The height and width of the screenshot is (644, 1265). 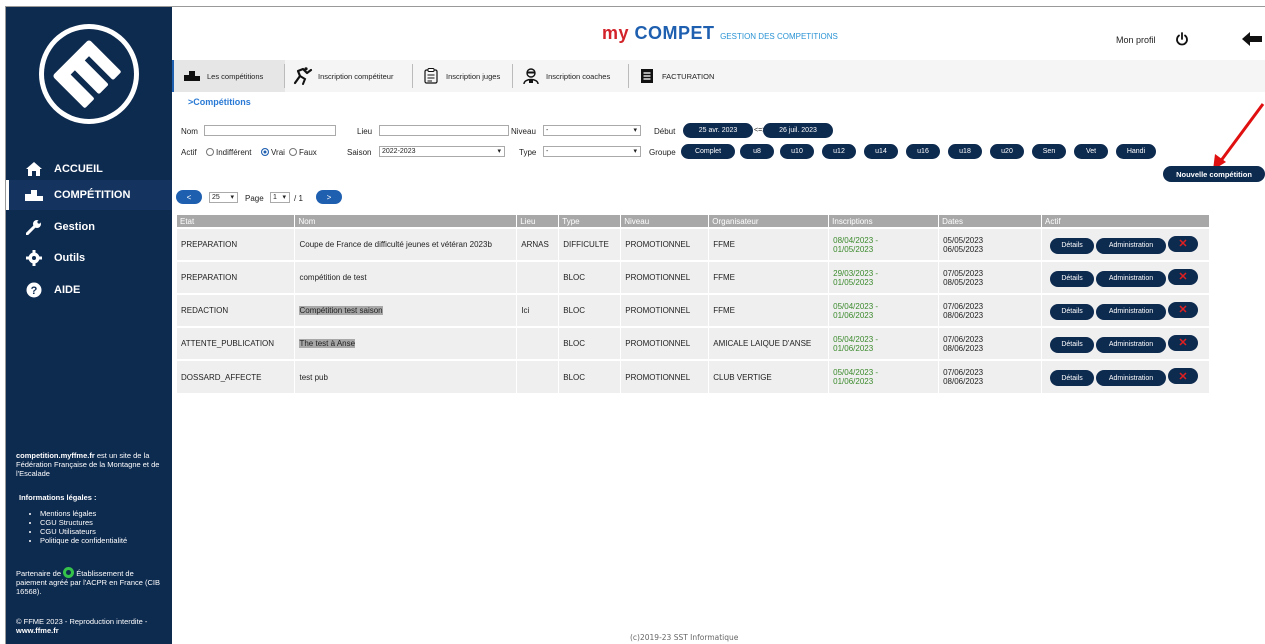 I want to click on prev-page-button: <, so click(x=189, y=197).